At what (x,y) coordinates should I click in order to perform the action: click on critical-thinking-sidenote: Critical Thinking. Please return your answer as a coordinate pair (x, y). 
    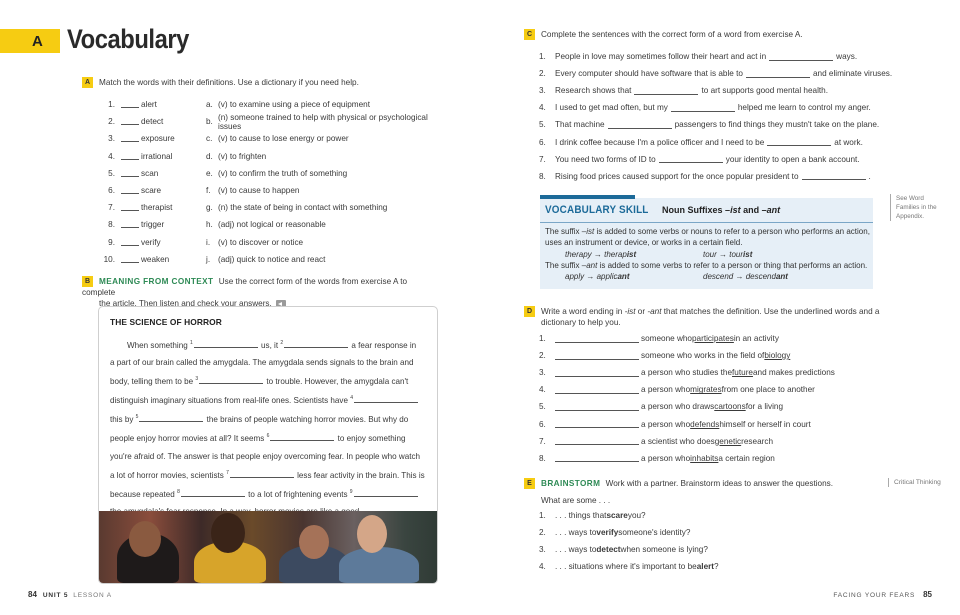
    Looking at the image, I should click on (914, 482).